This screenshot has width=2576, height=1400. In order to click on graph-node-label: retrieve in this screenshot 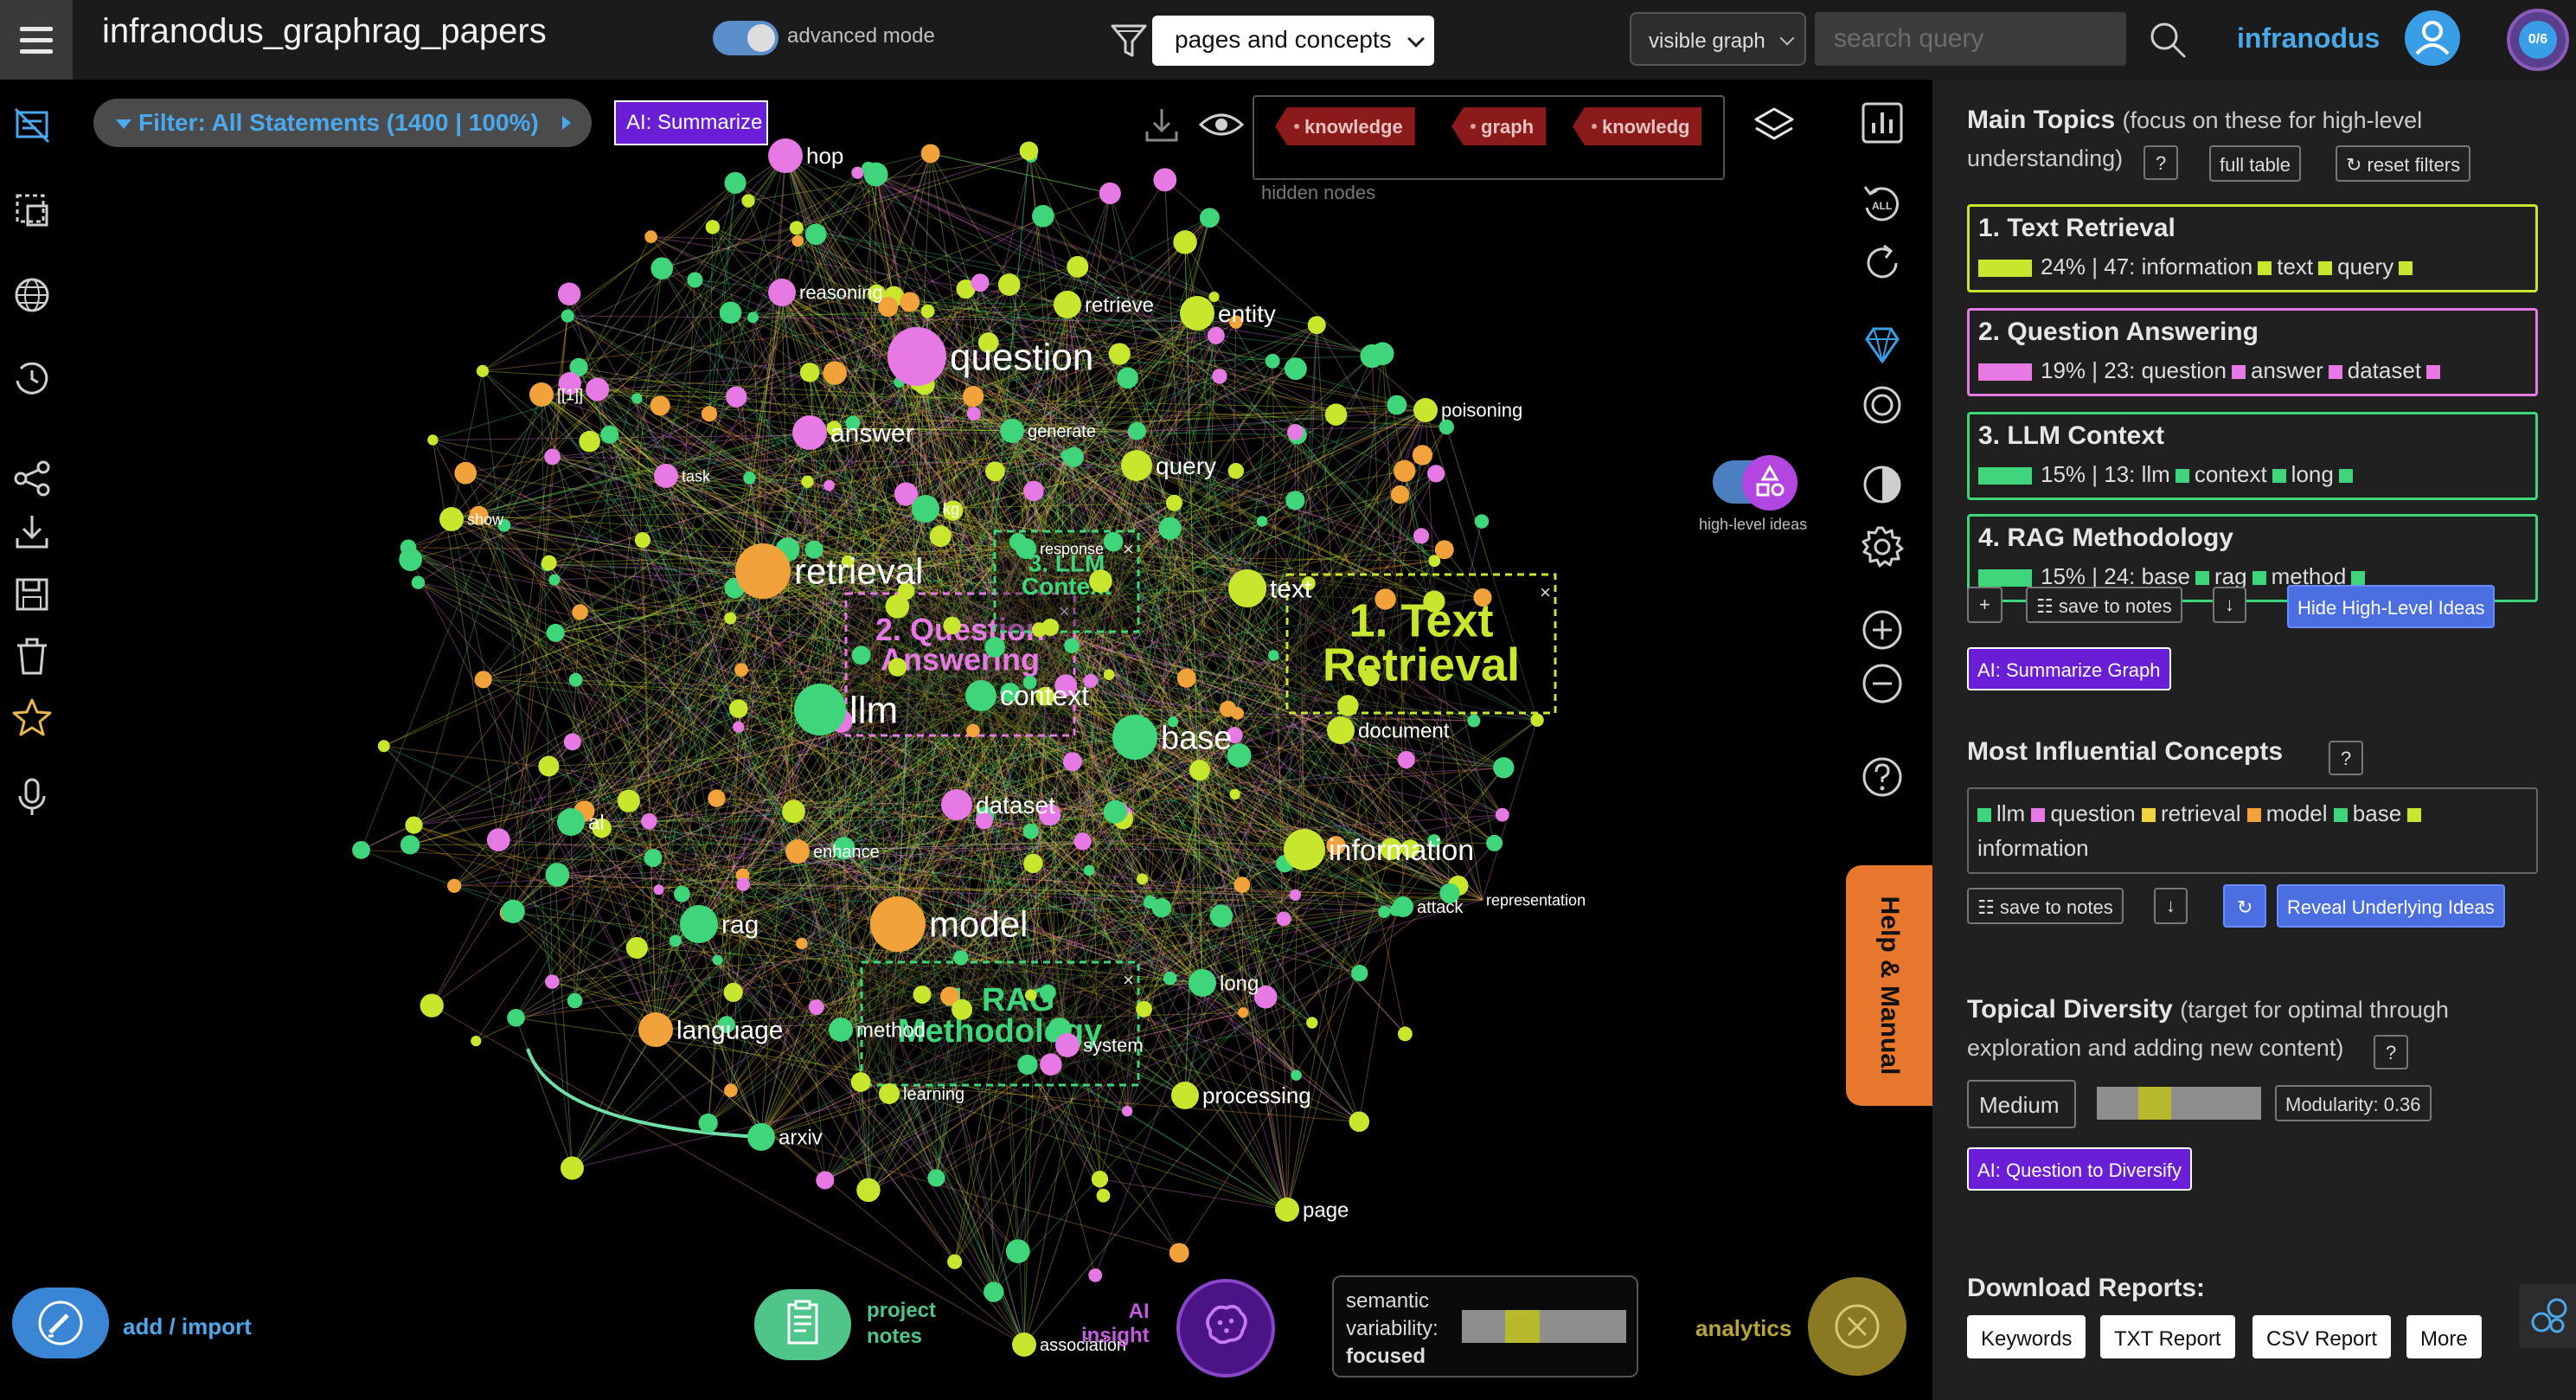, I will do `click(1119, 305)`.